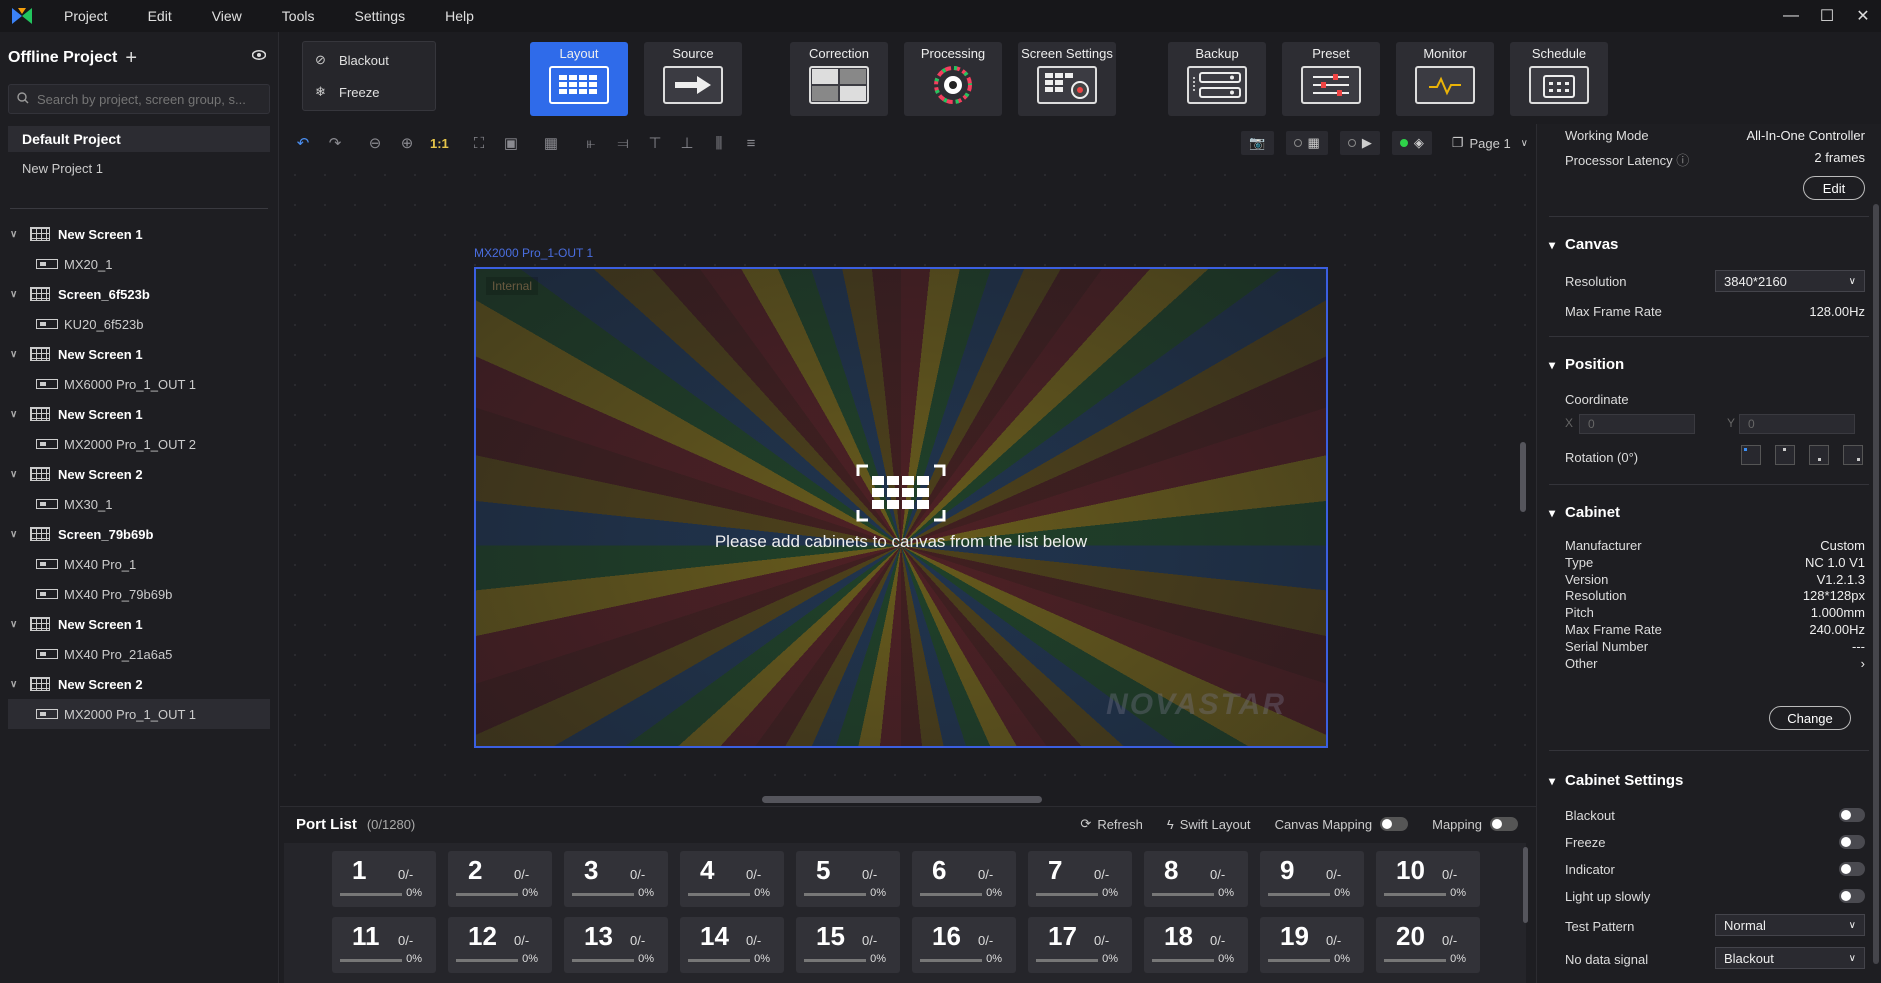 The height and width of the screenshot is (983, 1881). What do you see at coordinates (1584, 512) in the screenshot?
I see `cabinet-section-title: Cabinet` at bounding box center [1584, 512].